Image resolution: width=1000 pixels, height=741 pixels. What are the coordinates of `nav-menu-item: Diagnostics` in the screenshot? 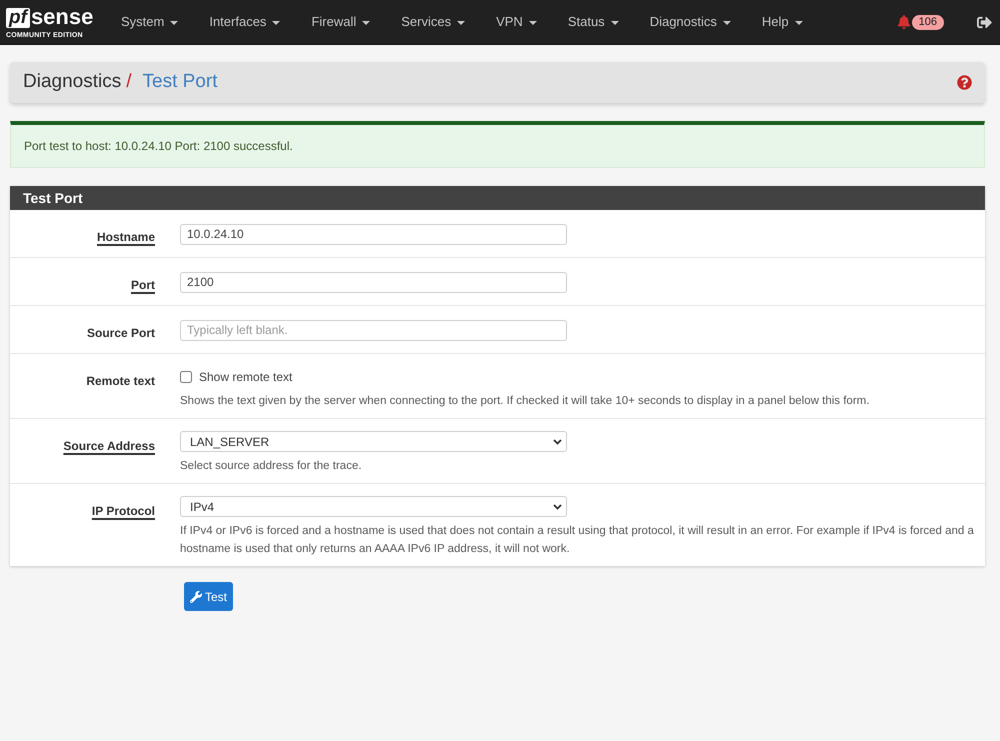 It's located at (690, 22).